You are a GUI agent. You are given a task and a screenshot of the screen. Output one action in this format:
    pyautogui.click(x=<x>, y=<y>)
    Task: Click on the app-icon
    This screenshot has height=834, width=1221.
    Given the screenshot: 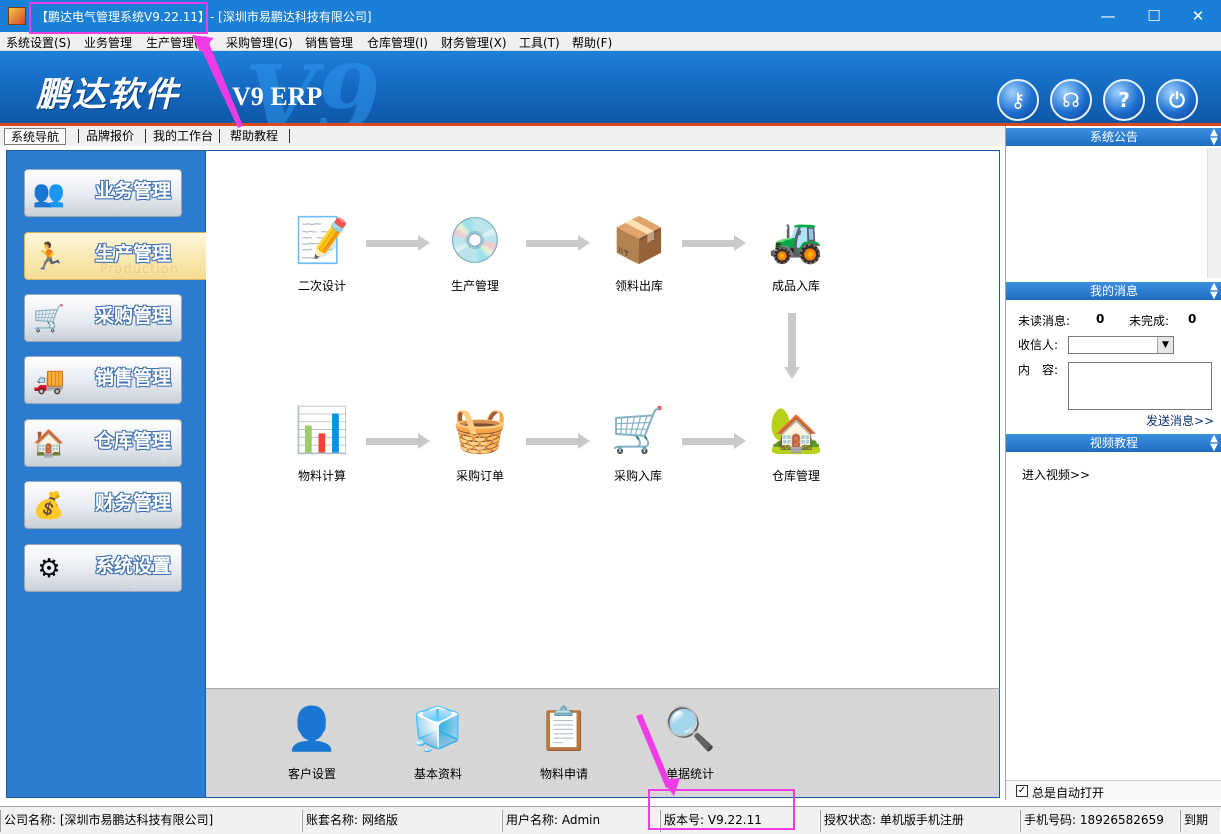 What is the action you would take?
    pyautogui.click(x=17, y=16)
    